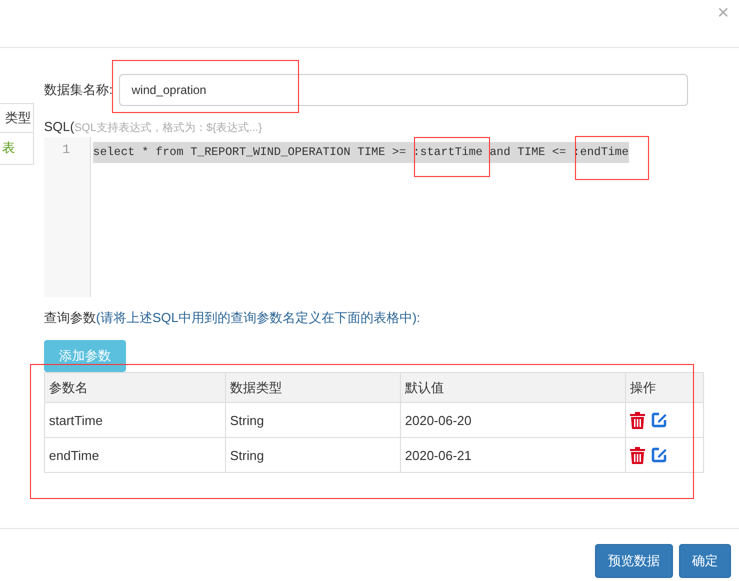 Image resolution: width=739 pixels, height=581 pixels. Describe the element at coordinates (513, 455) in the screenshot. I see `table-cell: 2020-06-21` at that location.